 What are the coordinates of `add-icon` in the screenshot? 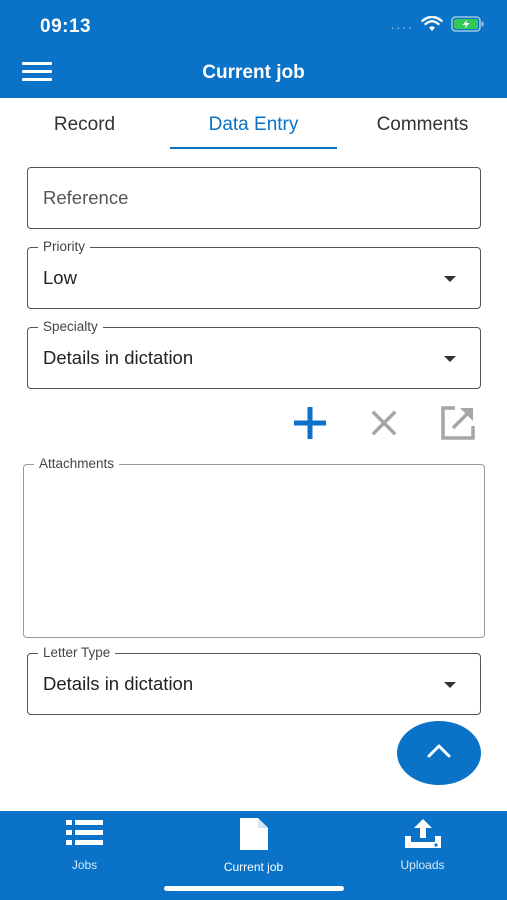 It's located at (310, 423).